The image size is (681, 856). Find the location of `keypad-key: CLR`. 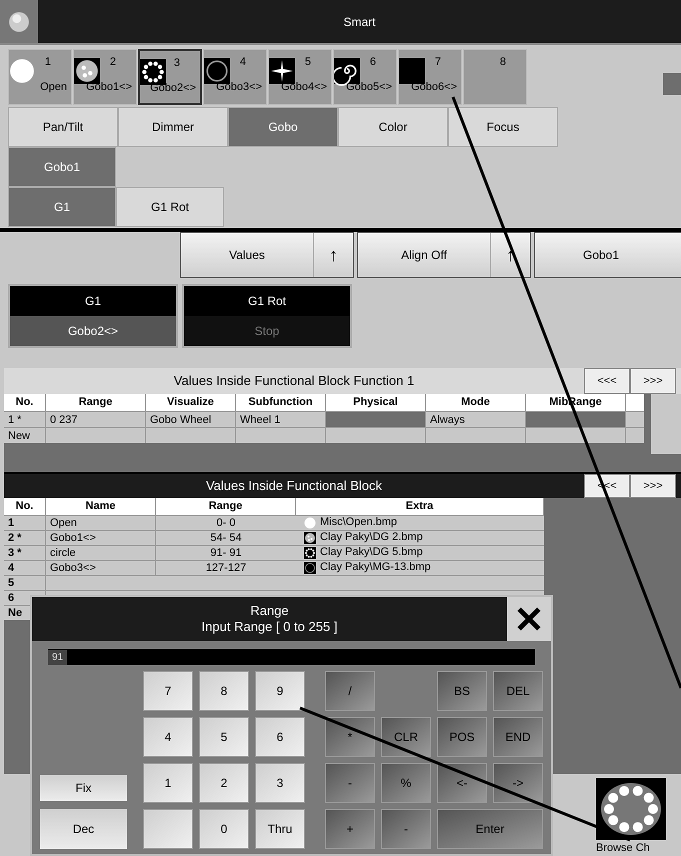

keypad-key: CLR is located at coordinates (406, 737).